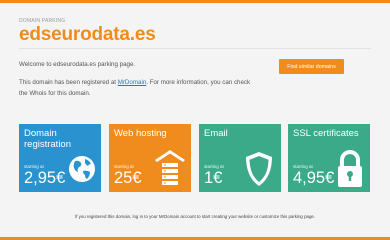  What do you see at coordinates (132, 82) in the screenshot?
I see `mrdomain-link: MrDomain` at bounding box center [132, 82].